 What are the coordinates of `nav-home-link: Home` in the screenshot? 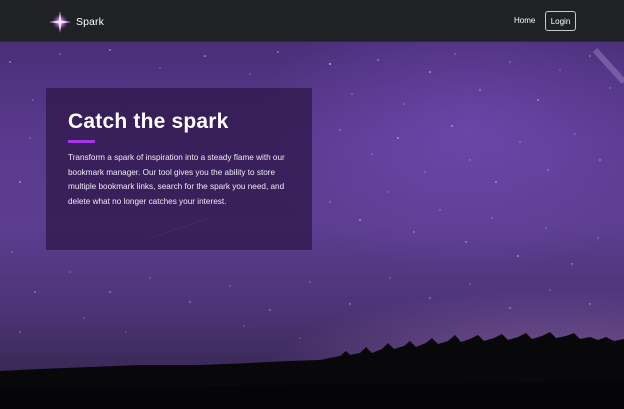 It's located at (524, 20).